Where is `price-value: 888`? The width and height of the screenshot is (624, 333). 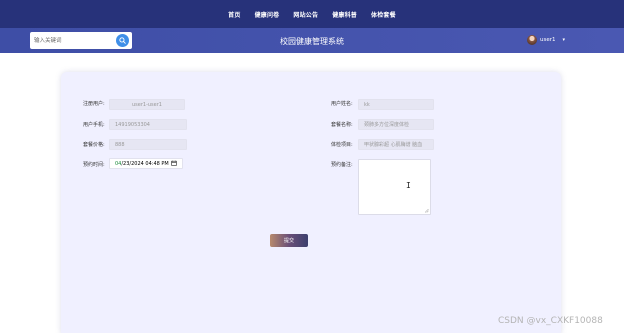 price-value: 888 is located at coordinates (120, 144).